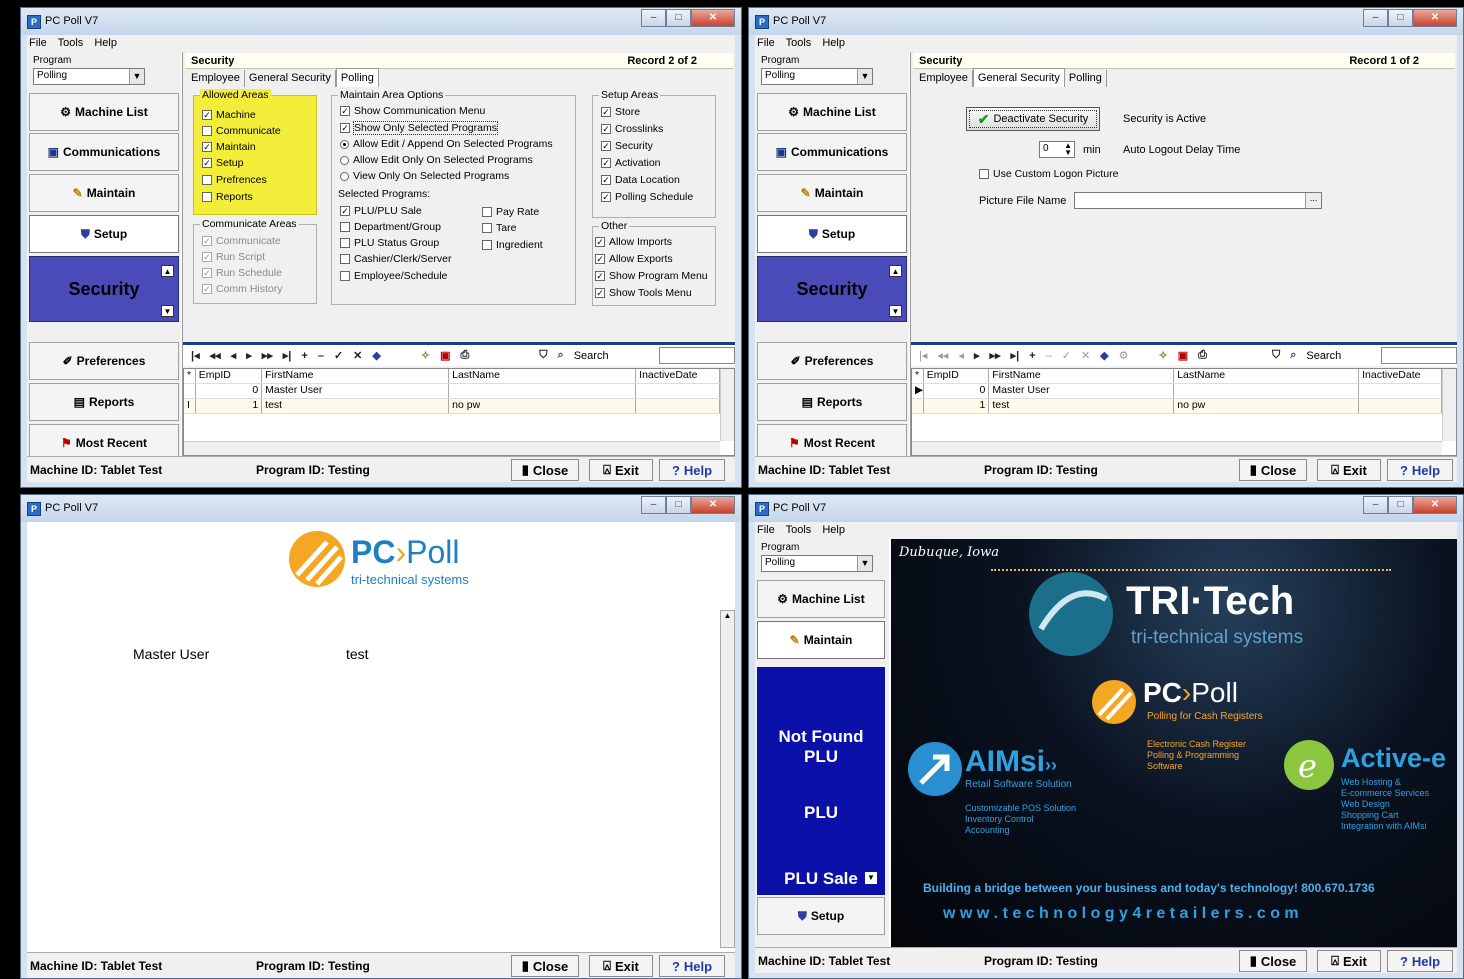  What do you see at coordinates (290, 78) in the screenshot?
I see `tab-general-security: General Security` at bounding box center [290, 78].